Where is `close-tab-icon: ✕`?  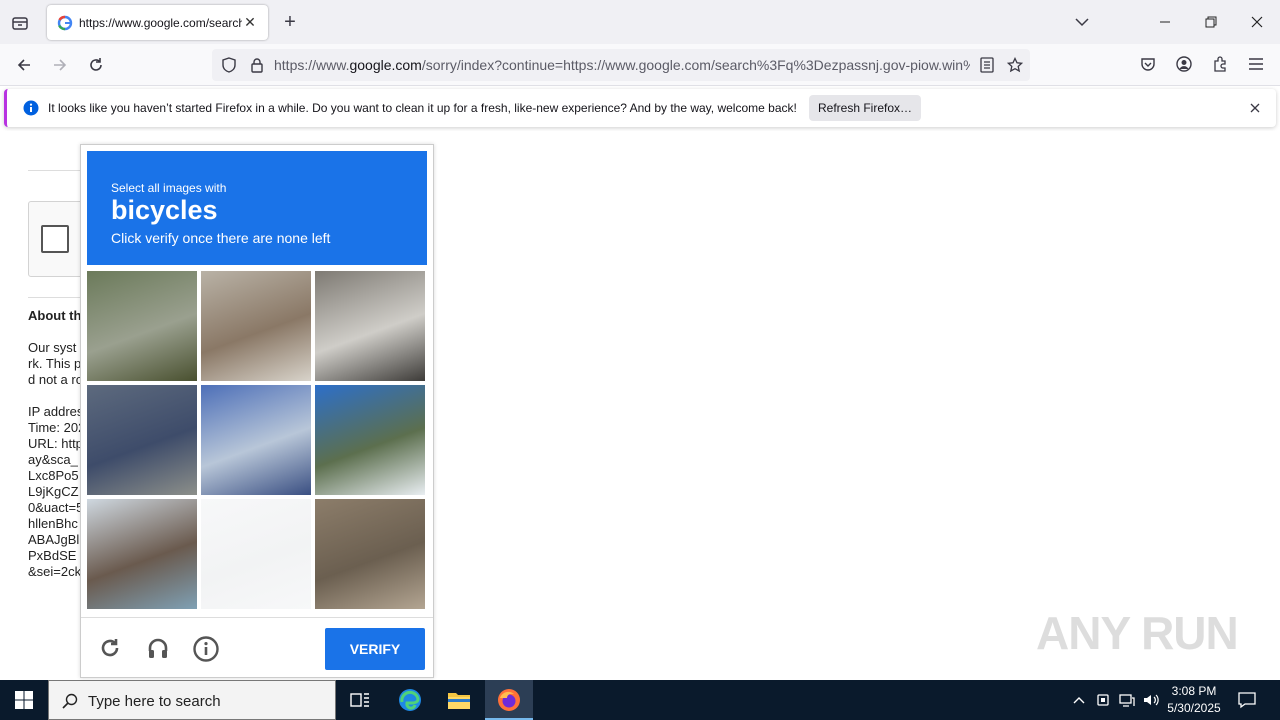
close-tab-icon: ✕ is located at coordinates (250, 22).